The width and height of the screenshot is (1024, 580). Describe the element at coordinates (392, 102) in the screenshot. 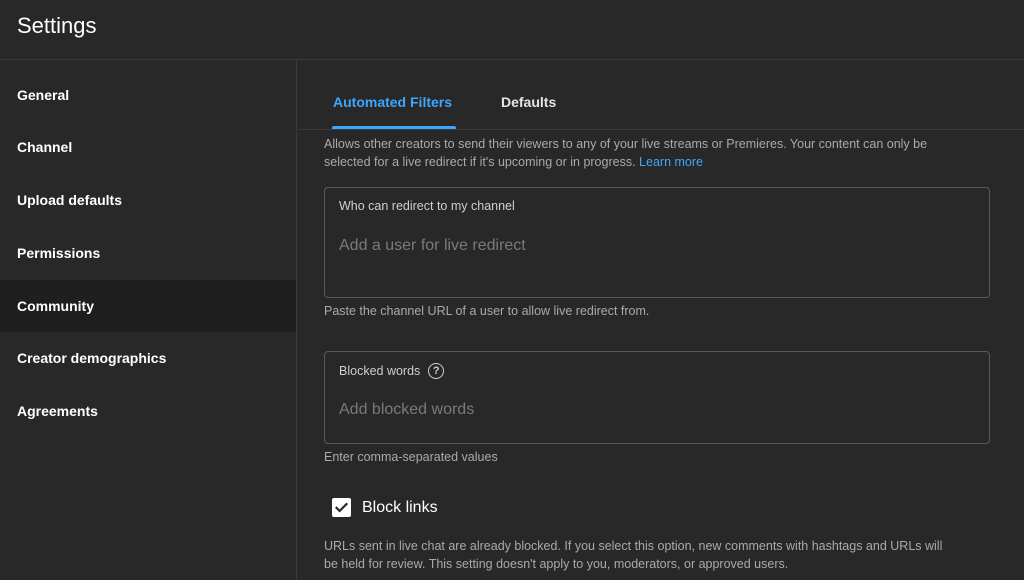

I see `tab-automated-filters: Automated Filters` at that location.